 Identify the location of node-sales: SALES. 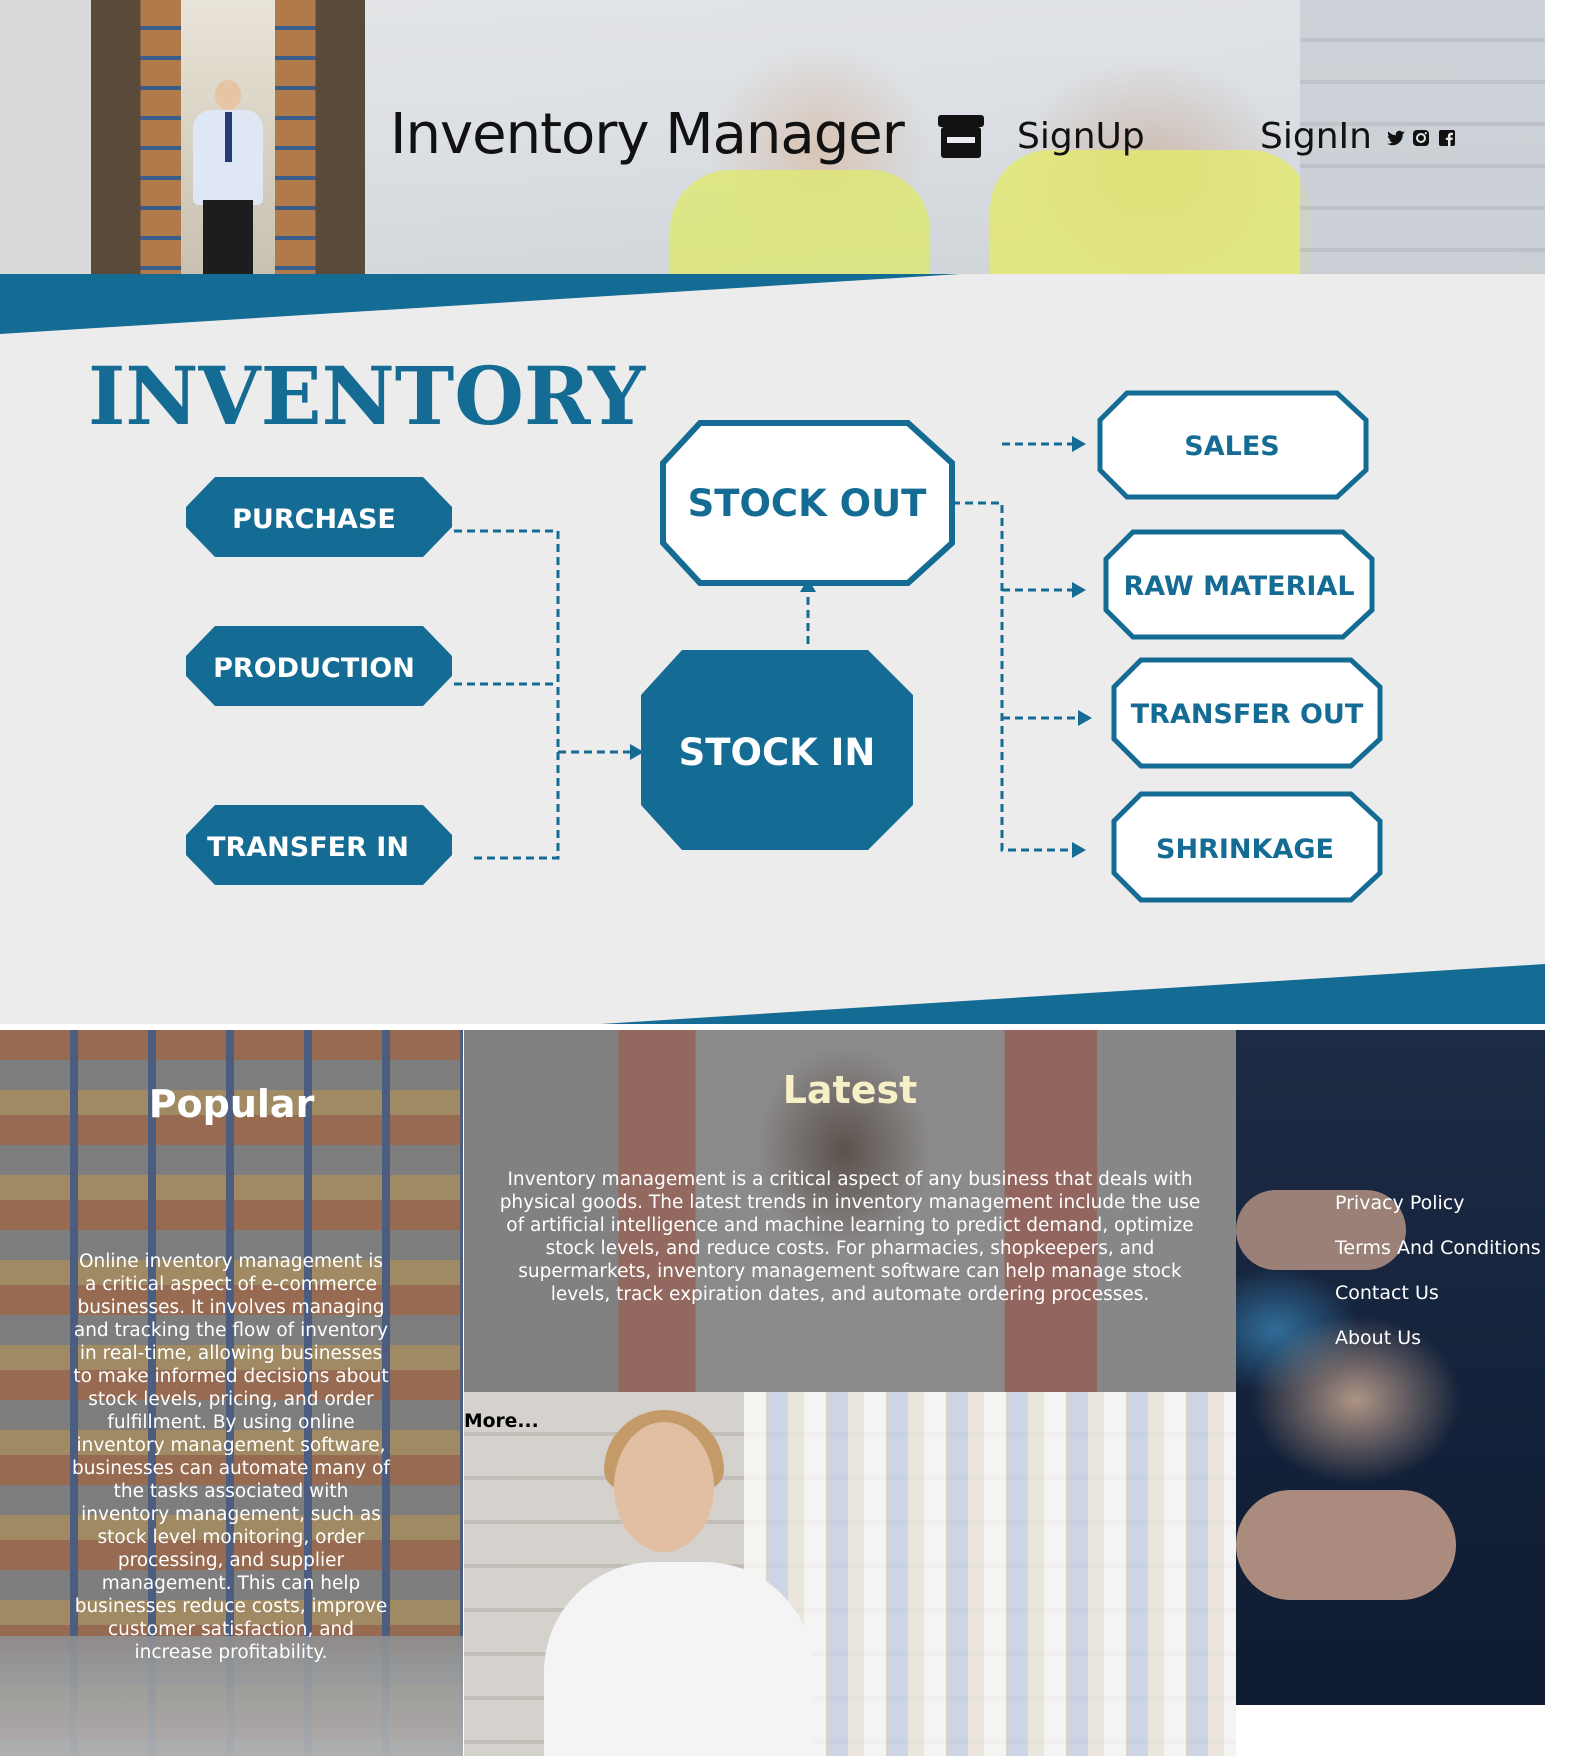
(1233, 445).